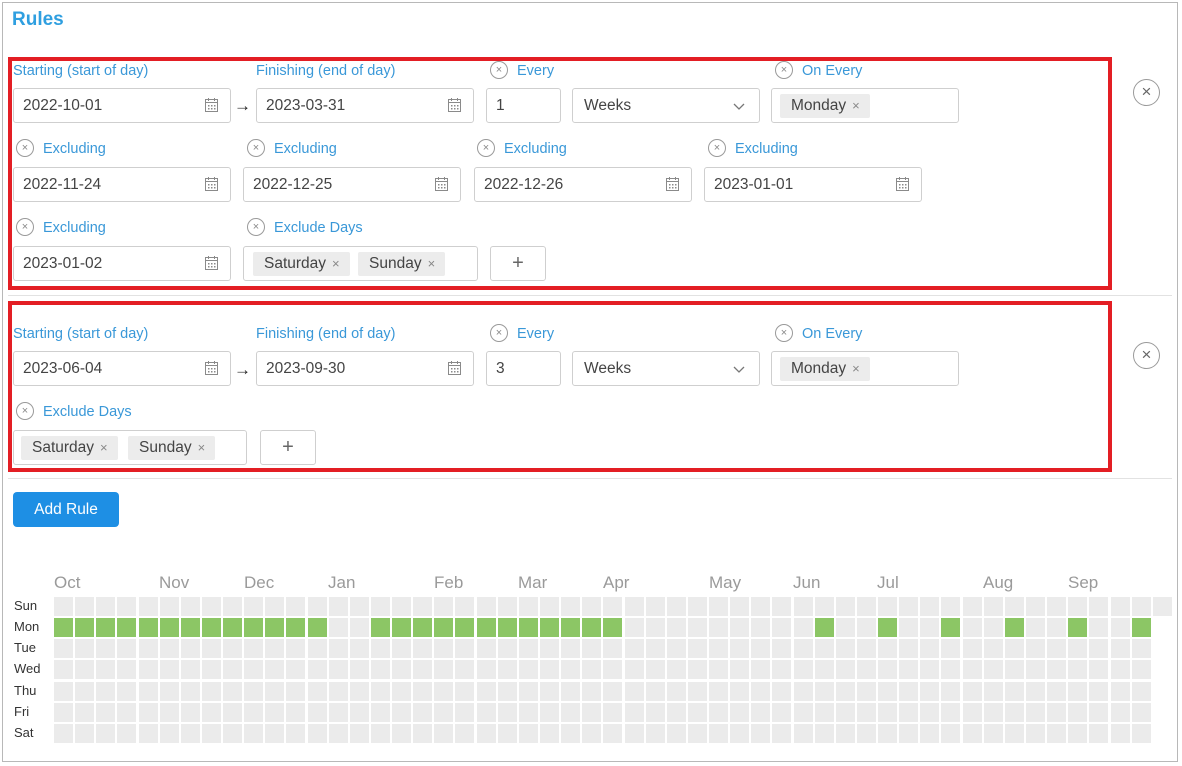 This screenshot has width=1182, height=766. What do you see at coordinates (500, 105) in the screenshot?
I see `every-value: 1` at bounding box center [500, 105].